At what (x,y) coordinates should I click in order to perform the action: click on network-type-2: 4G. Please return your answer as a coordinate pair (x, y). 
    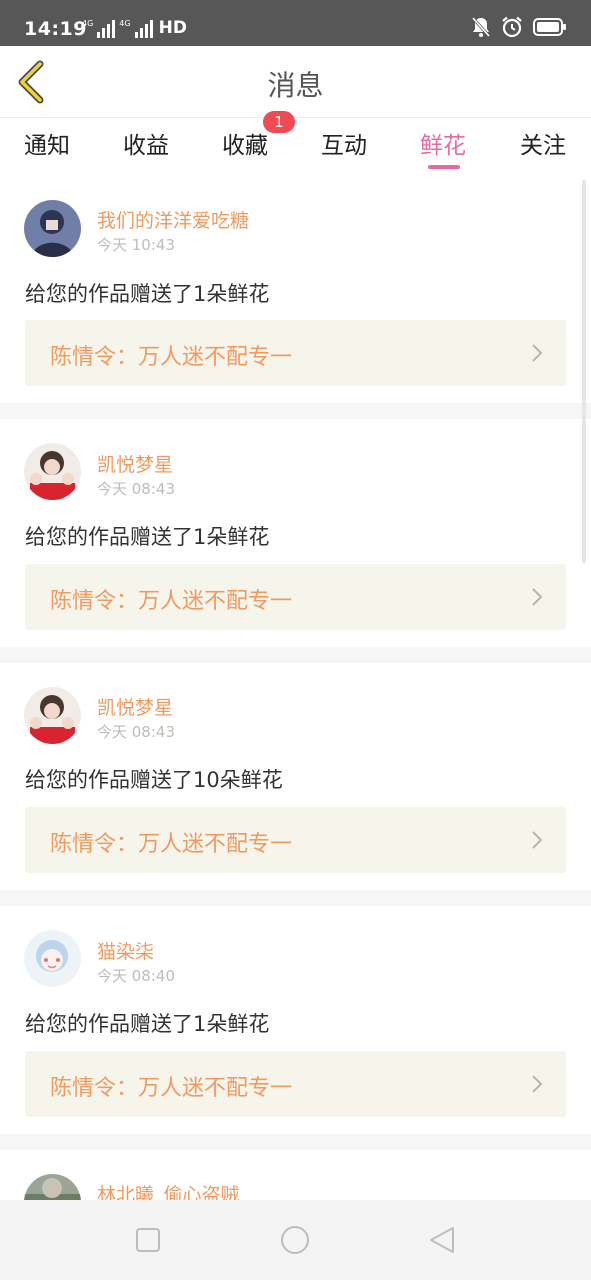
    Looking at the image, I should click on (125, 23).